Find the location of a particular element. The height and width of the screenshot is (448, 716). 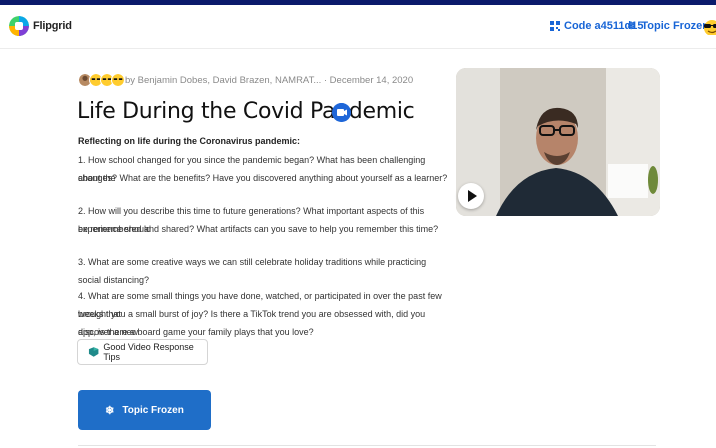

topic-frozen-status: ❄ Topic Frozen is located at coordinates (668, 26).